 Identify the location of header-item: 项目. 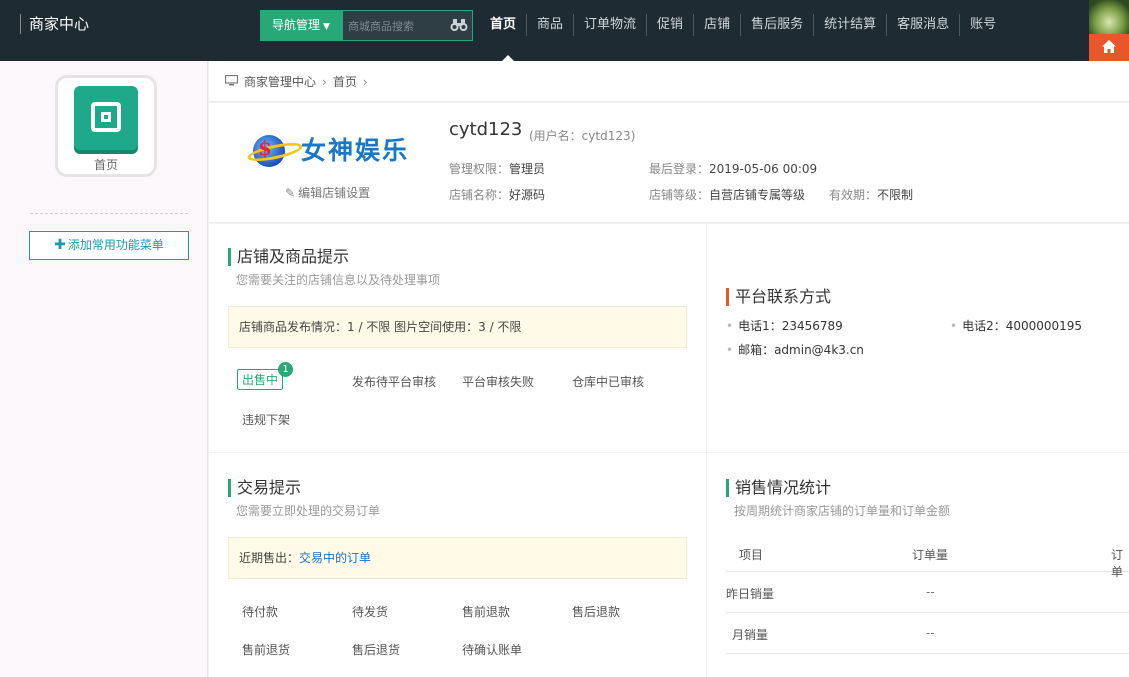
(751, 555).